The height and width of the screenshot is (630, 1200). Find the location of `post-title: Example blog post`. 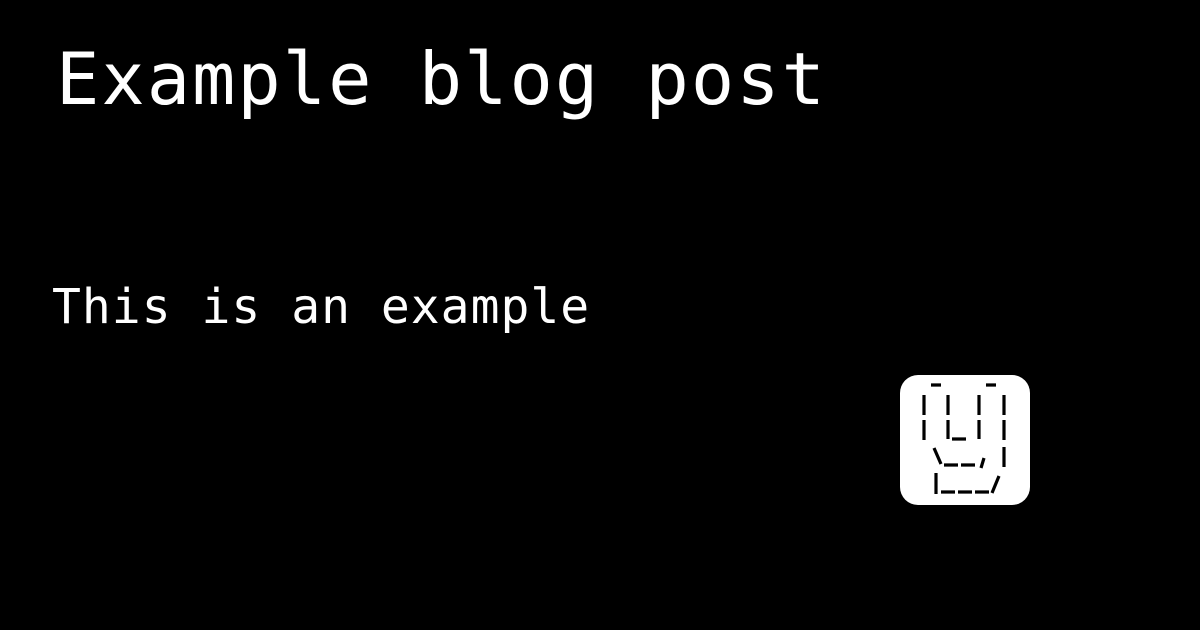

post-title: Example blog post is located at coordinates (441, 79).